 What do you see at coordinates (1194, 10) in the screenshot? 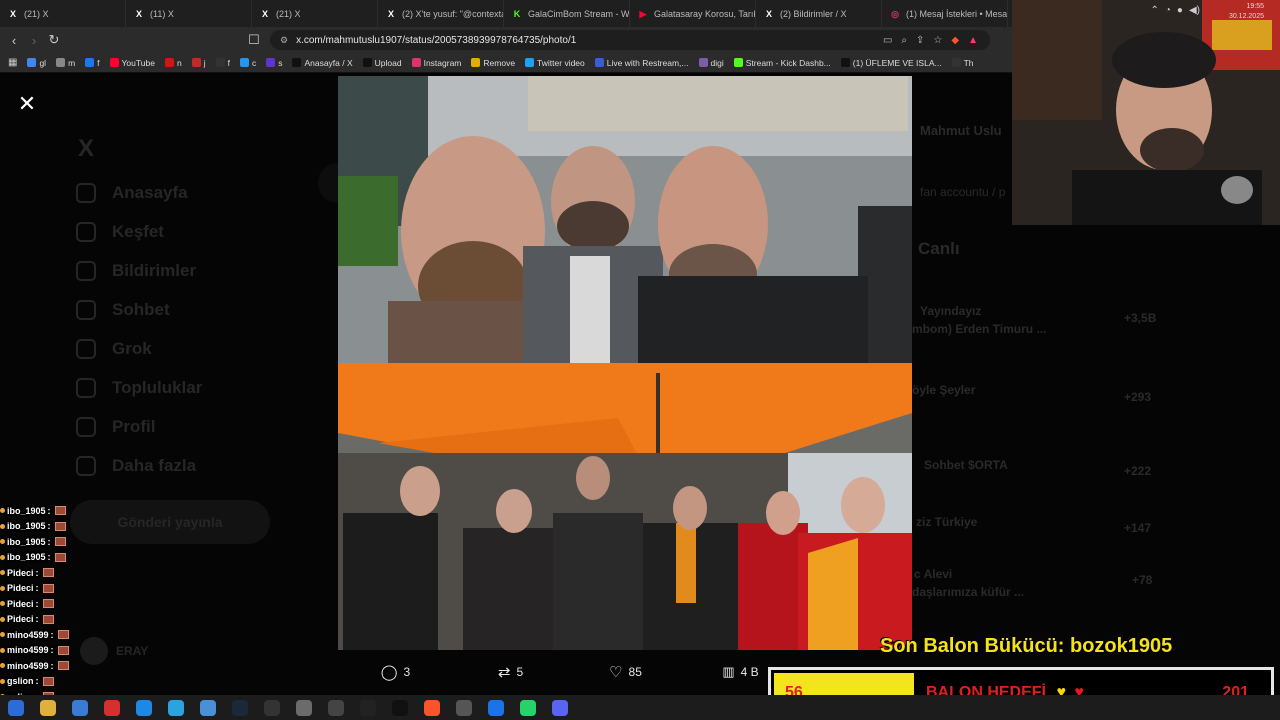
I see `volume-icon: ◀)` at bounding box center [1194, 10].